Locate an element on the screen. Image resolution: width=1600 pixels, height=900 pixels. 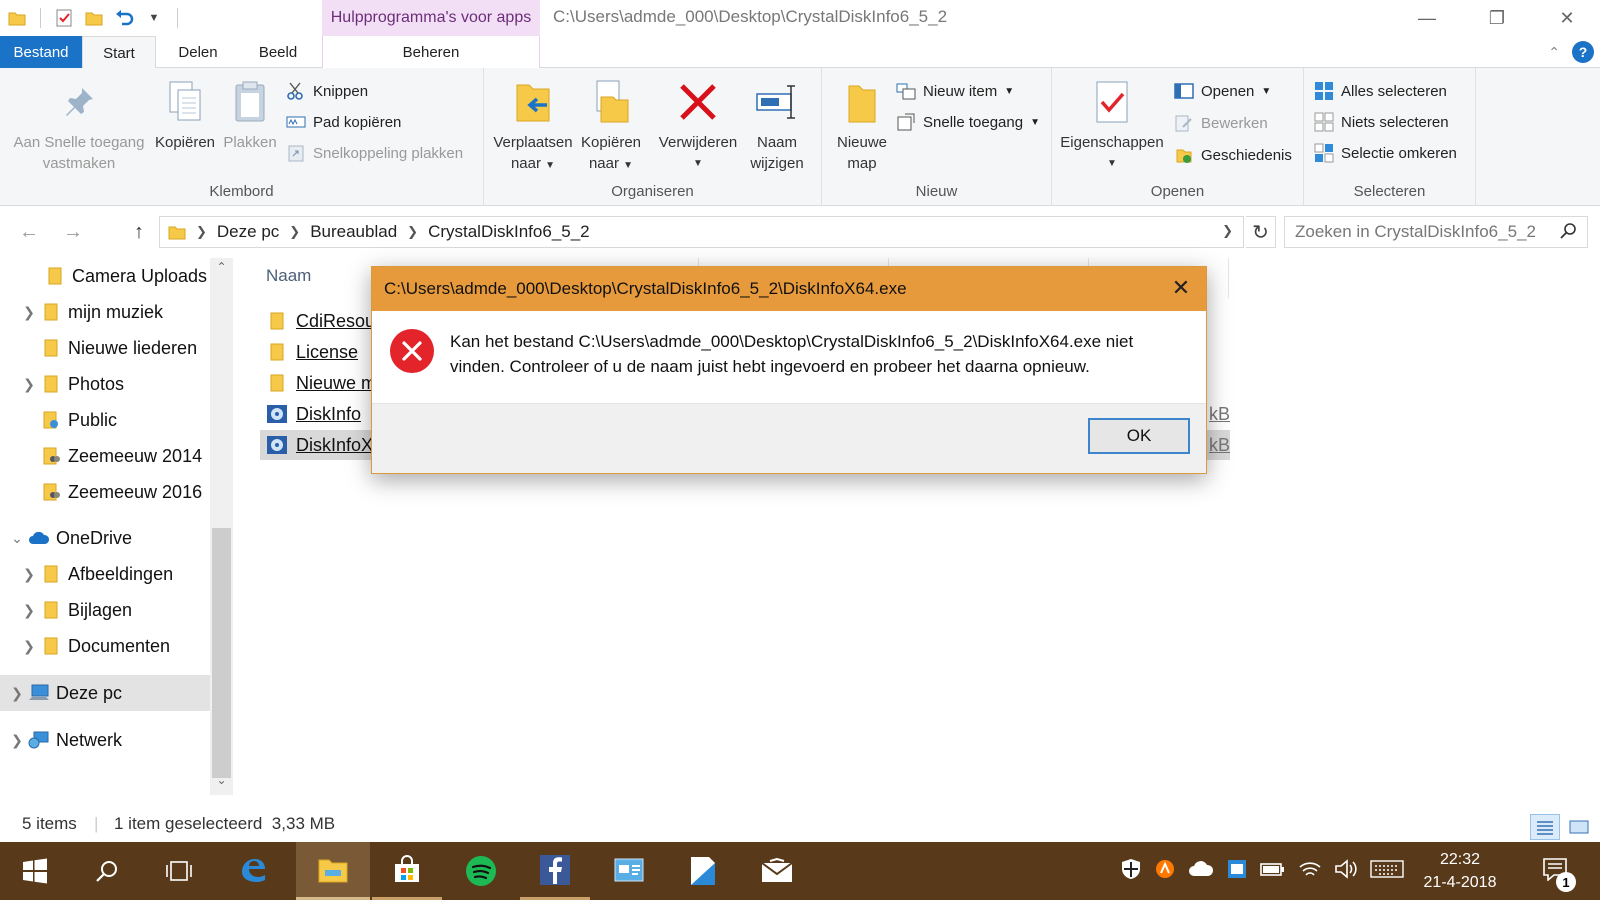
history-button: Geschiedenis is located at coordinates (1233, 155).